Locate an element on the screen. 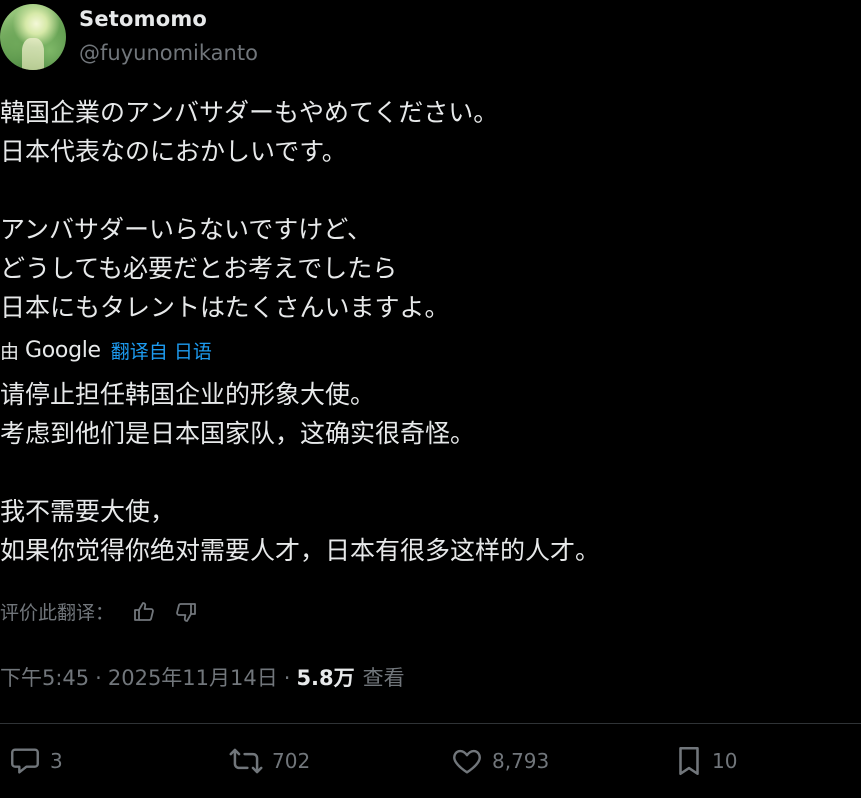 The image size is (861, 798). avatar is located at coordinates (33, 37).